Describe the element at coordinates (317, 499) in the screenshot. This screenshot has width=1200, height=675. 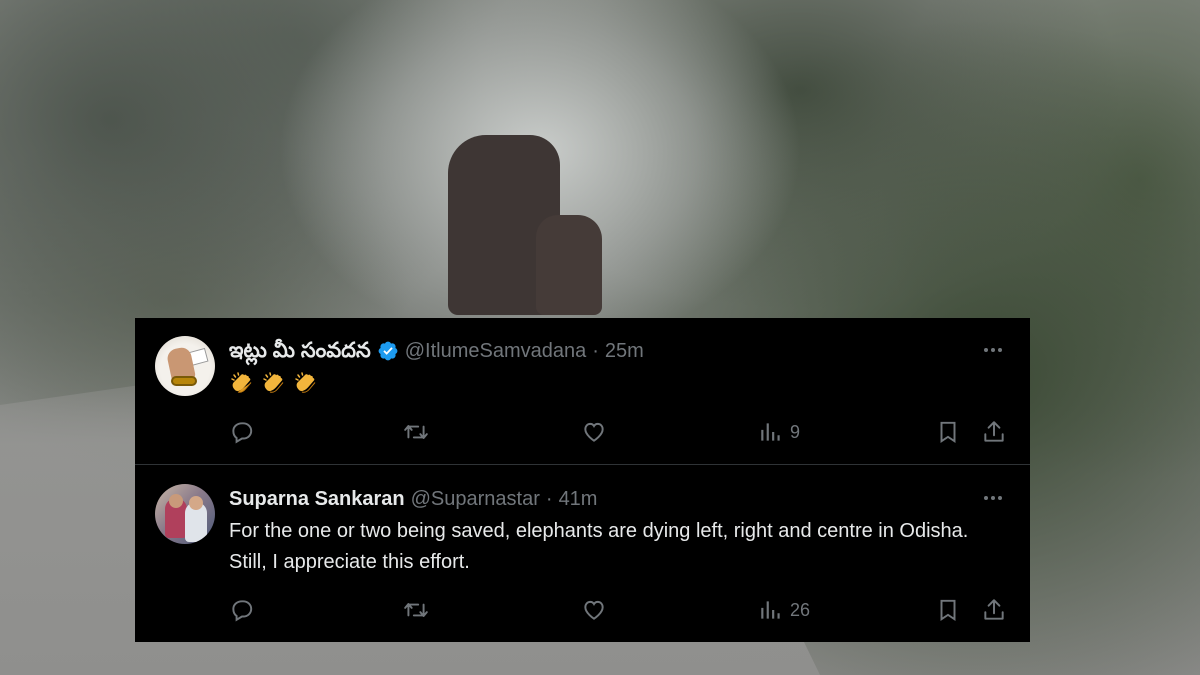
I see `display-name: Suparna Sankaran` at that location.